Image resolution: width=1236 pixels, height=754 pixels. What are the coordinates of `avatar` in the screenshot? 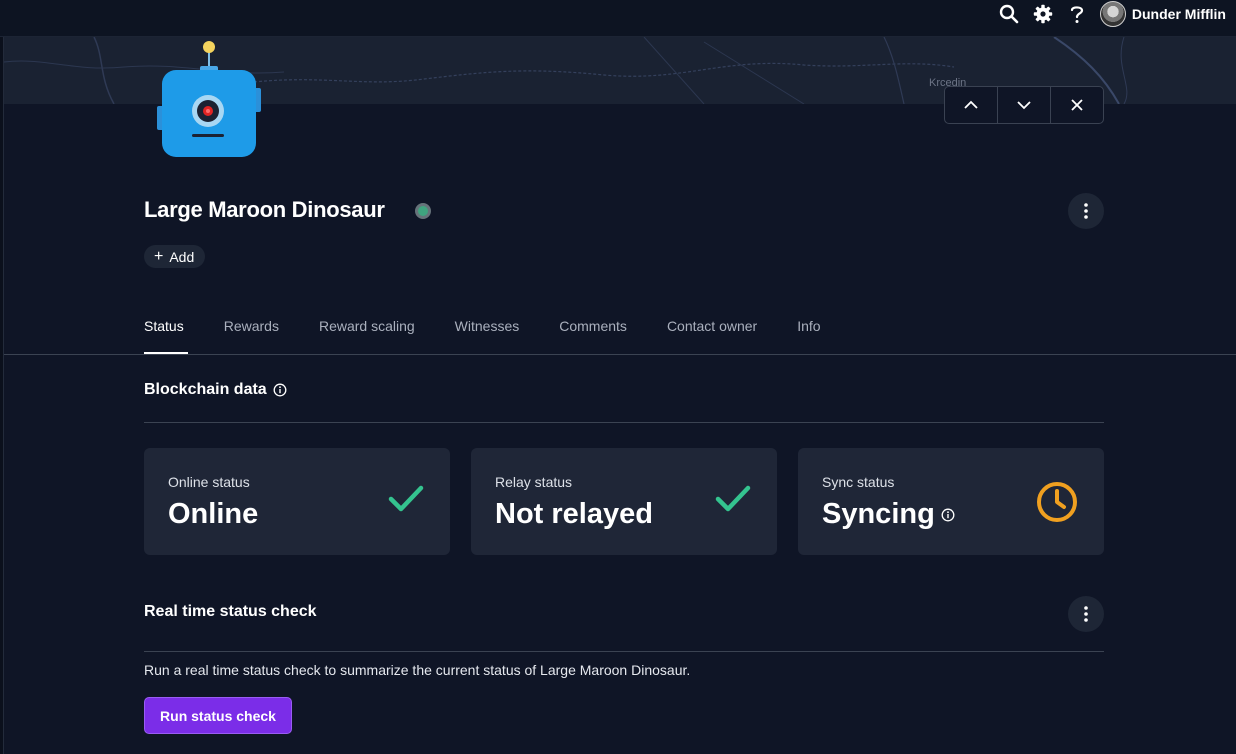 It's located at (1112, 14).